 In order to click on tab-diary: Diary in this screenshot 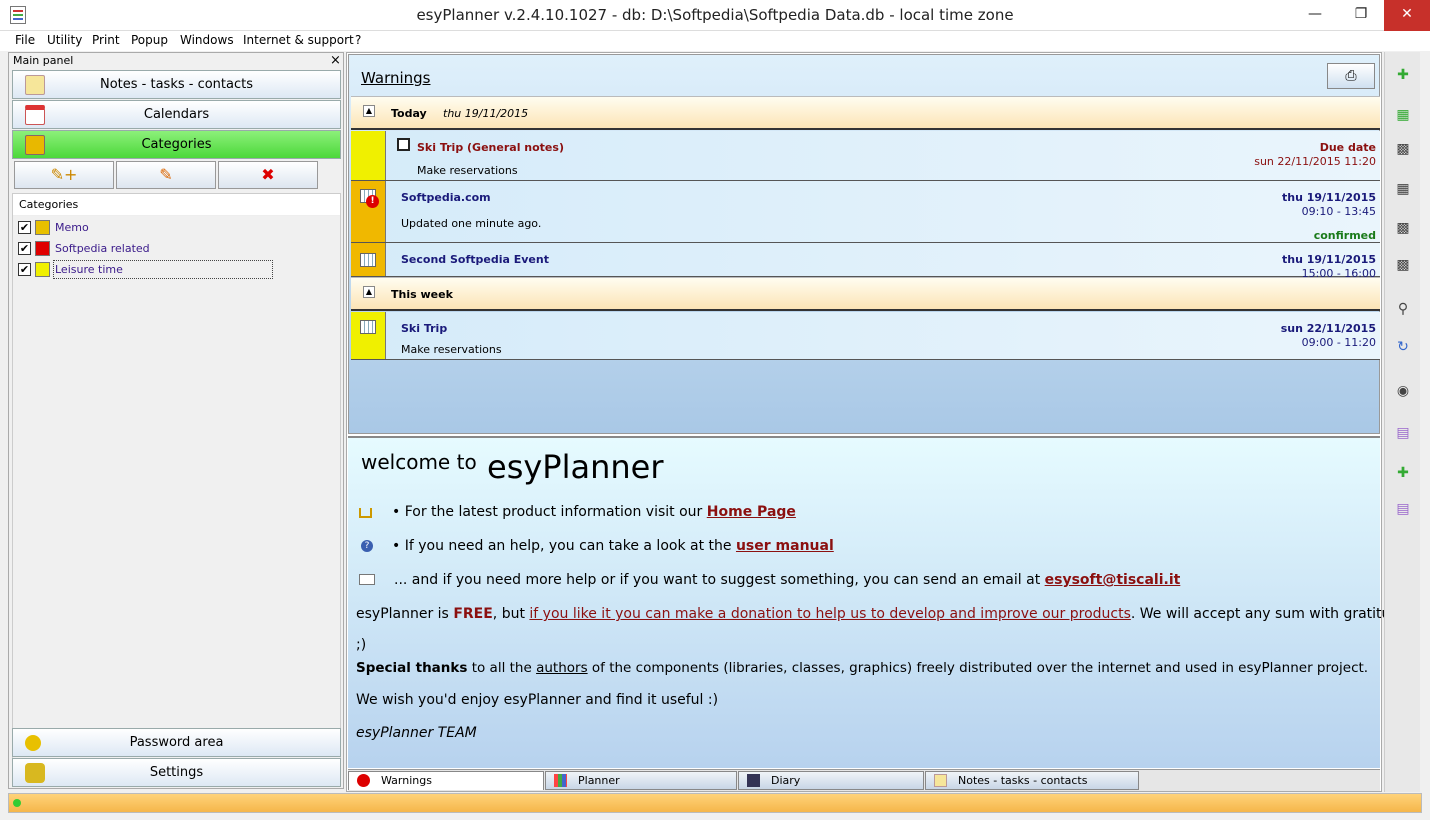, I will do `click(831, 780)`.